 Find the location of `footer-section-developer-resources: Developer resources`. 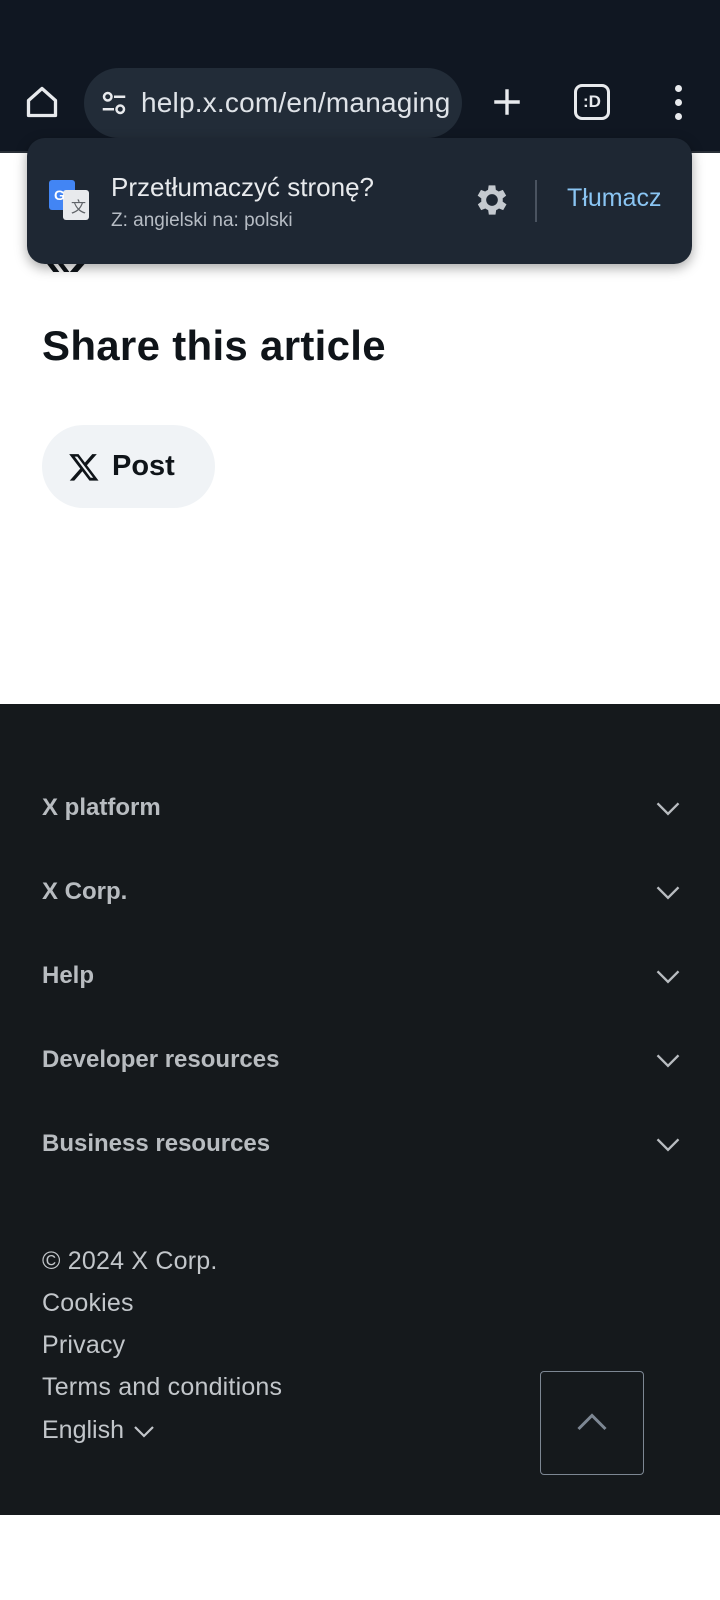

footer-section-developer-resources: Developer resources is located at coordinates (362, 1060).